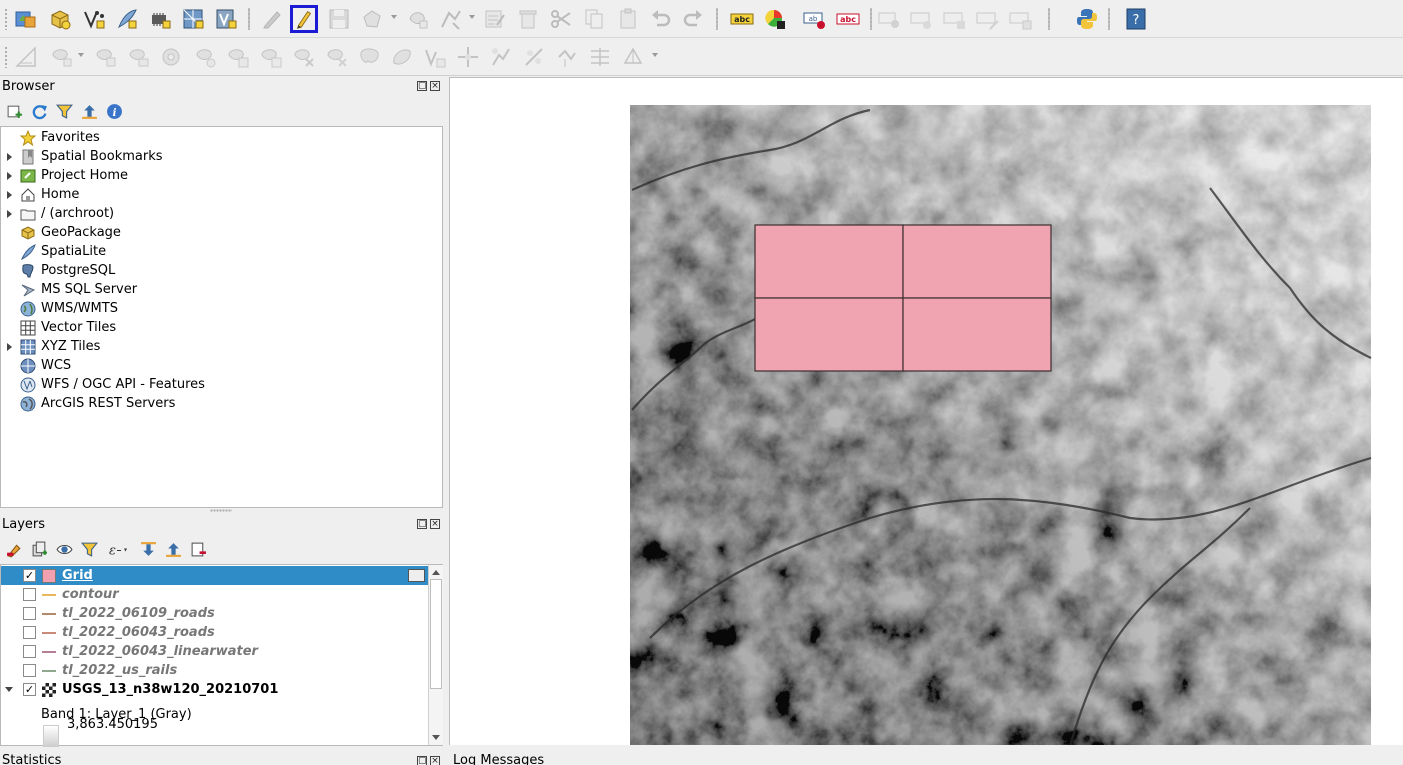  Describe the element at coordinates (451, 19) in the screenshot. I see `vertex-editor-icon` at that location.